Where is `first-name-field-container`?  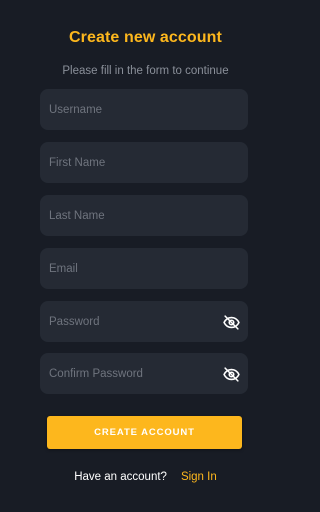
first-name-field-container is located at coordinates (144, 162).